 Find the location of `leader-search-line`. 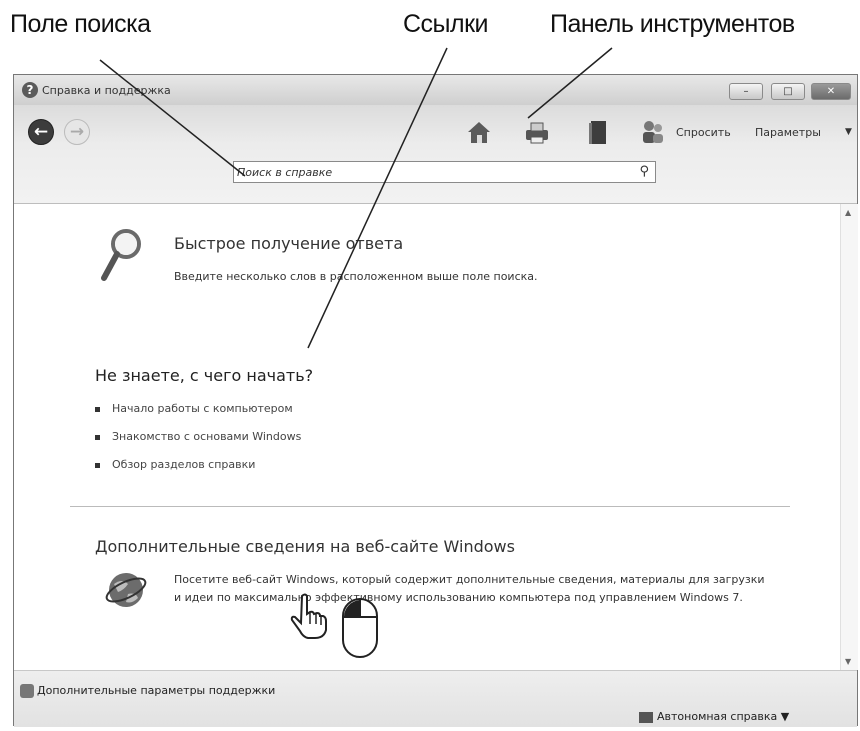

leader-search-line is located at coordinates (172, 118).